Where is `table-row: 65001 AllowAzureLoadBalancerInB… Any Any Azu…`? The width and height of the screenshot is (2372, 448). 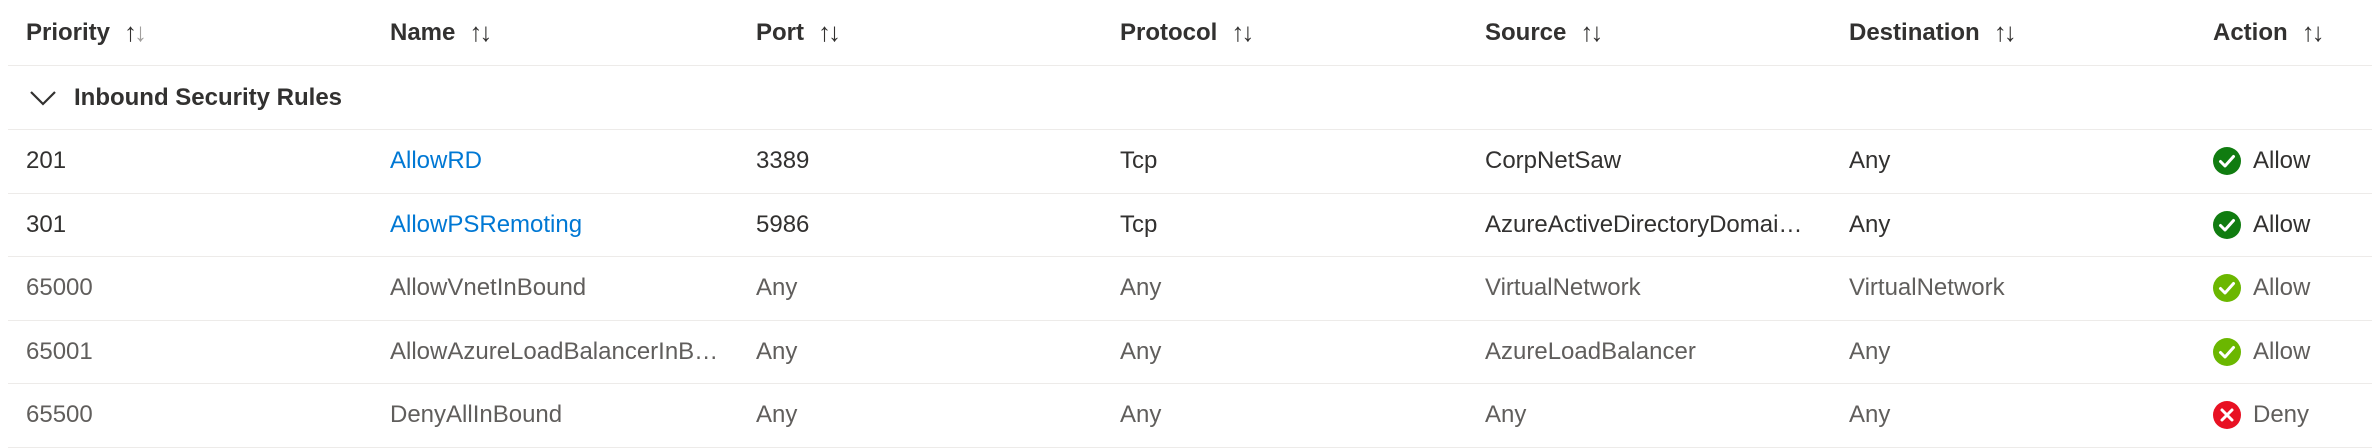
table-row: 65001 AllowAzureLoadBalancerInB… Any Any Azu… is located at coordinates (1190, 352).